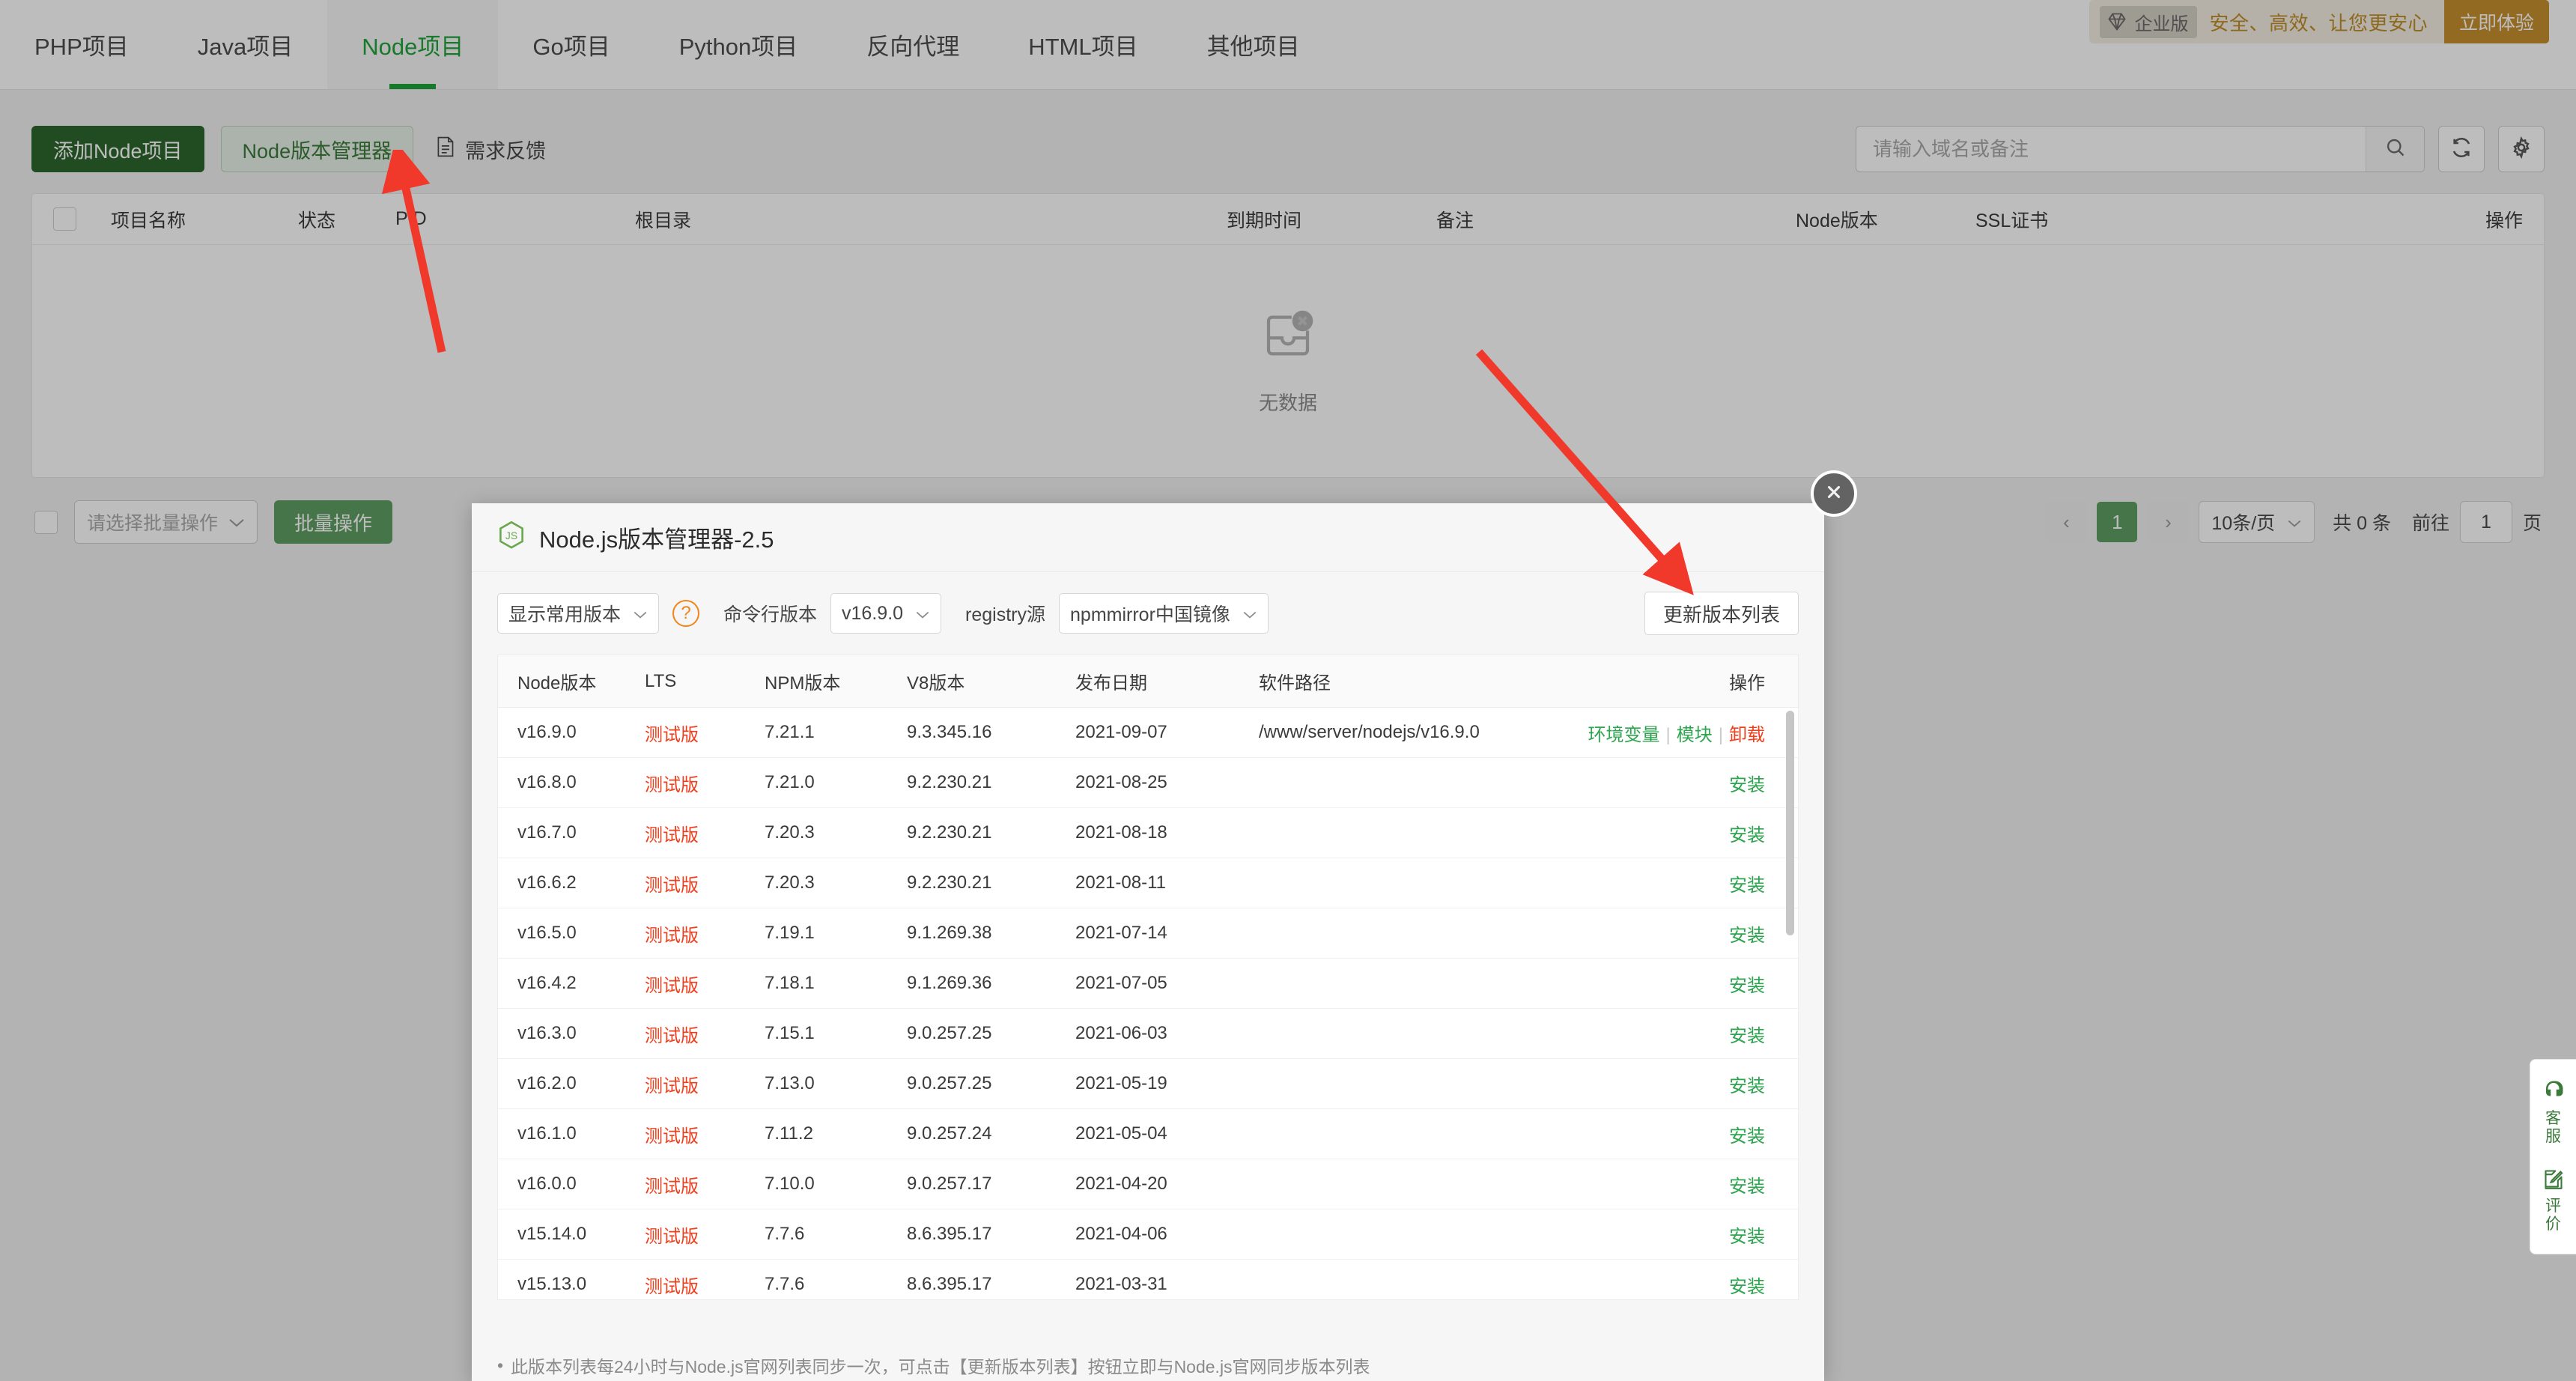 Image resolution: width=2576 pixels, height=1381 pixels. What do you see at coordinates (949, 983) in the screenshot?
I see `cell-v8-version: 9.1.269.36` at bounding box center [949, 983].